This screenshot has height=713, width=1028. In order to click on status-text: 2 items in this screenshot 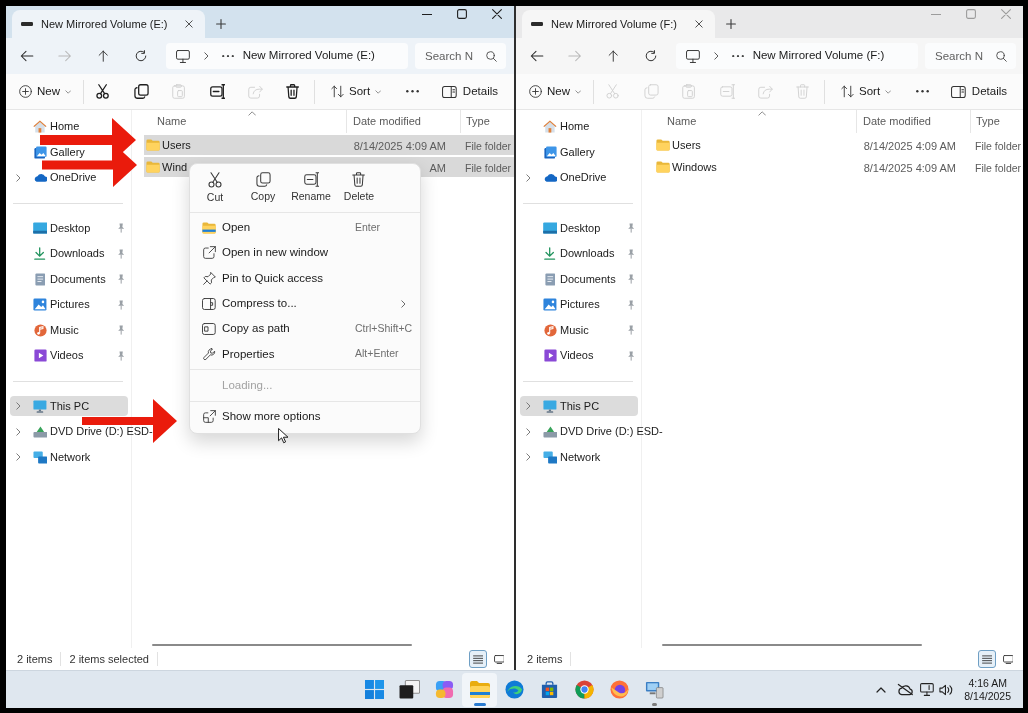, I will do `click(545, 659)`.